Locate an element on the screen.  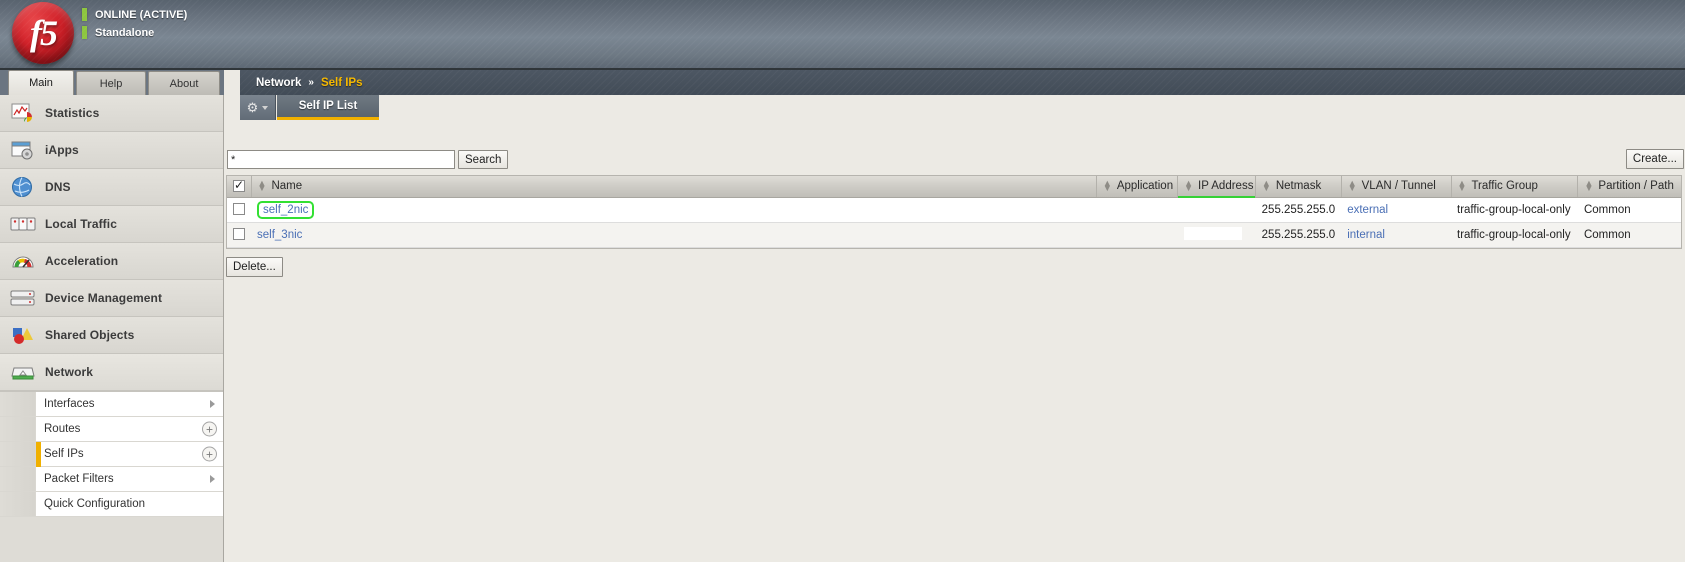
breadcrumb-current: Self IPs is located at coordinates (341, 82).